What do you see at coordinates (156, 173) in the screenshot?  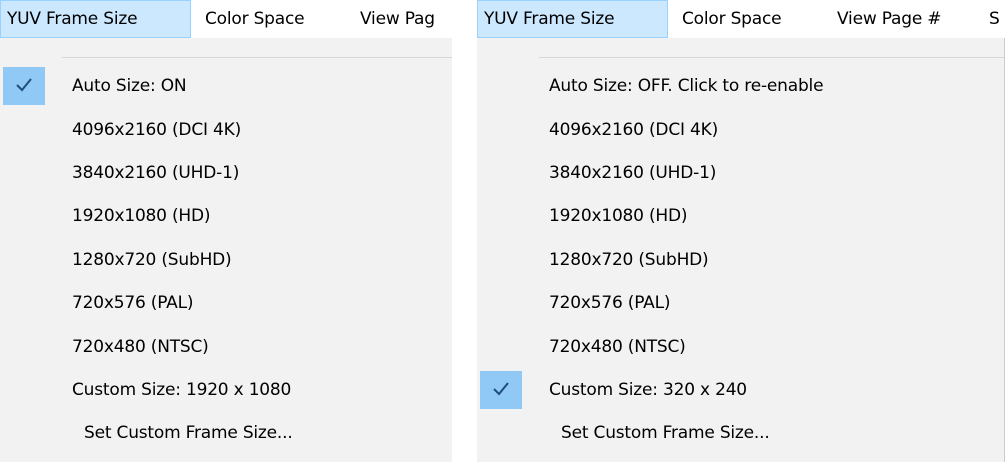 I see `left-item-3840x2160-label: 3840x2160 (UHD-1)` at bounding box center [156, 173].